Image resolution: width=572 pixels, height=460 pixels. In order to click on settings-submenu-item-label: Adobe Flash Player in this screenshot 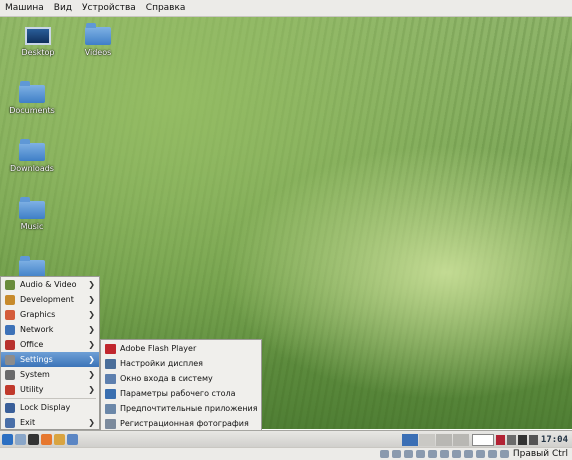, I will do `click(158, 348)`.